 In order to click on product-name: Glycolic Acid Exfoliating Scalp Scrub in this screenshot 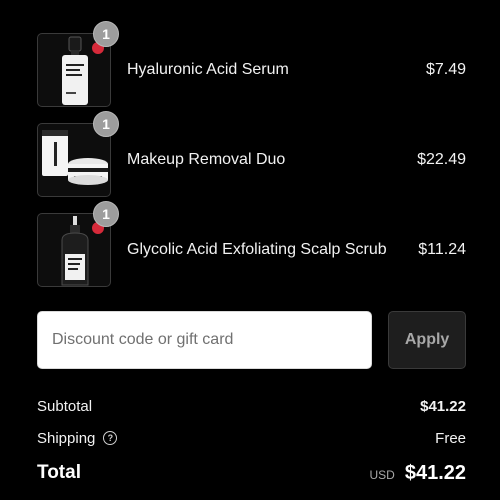, I will do `click(257, 249)`.